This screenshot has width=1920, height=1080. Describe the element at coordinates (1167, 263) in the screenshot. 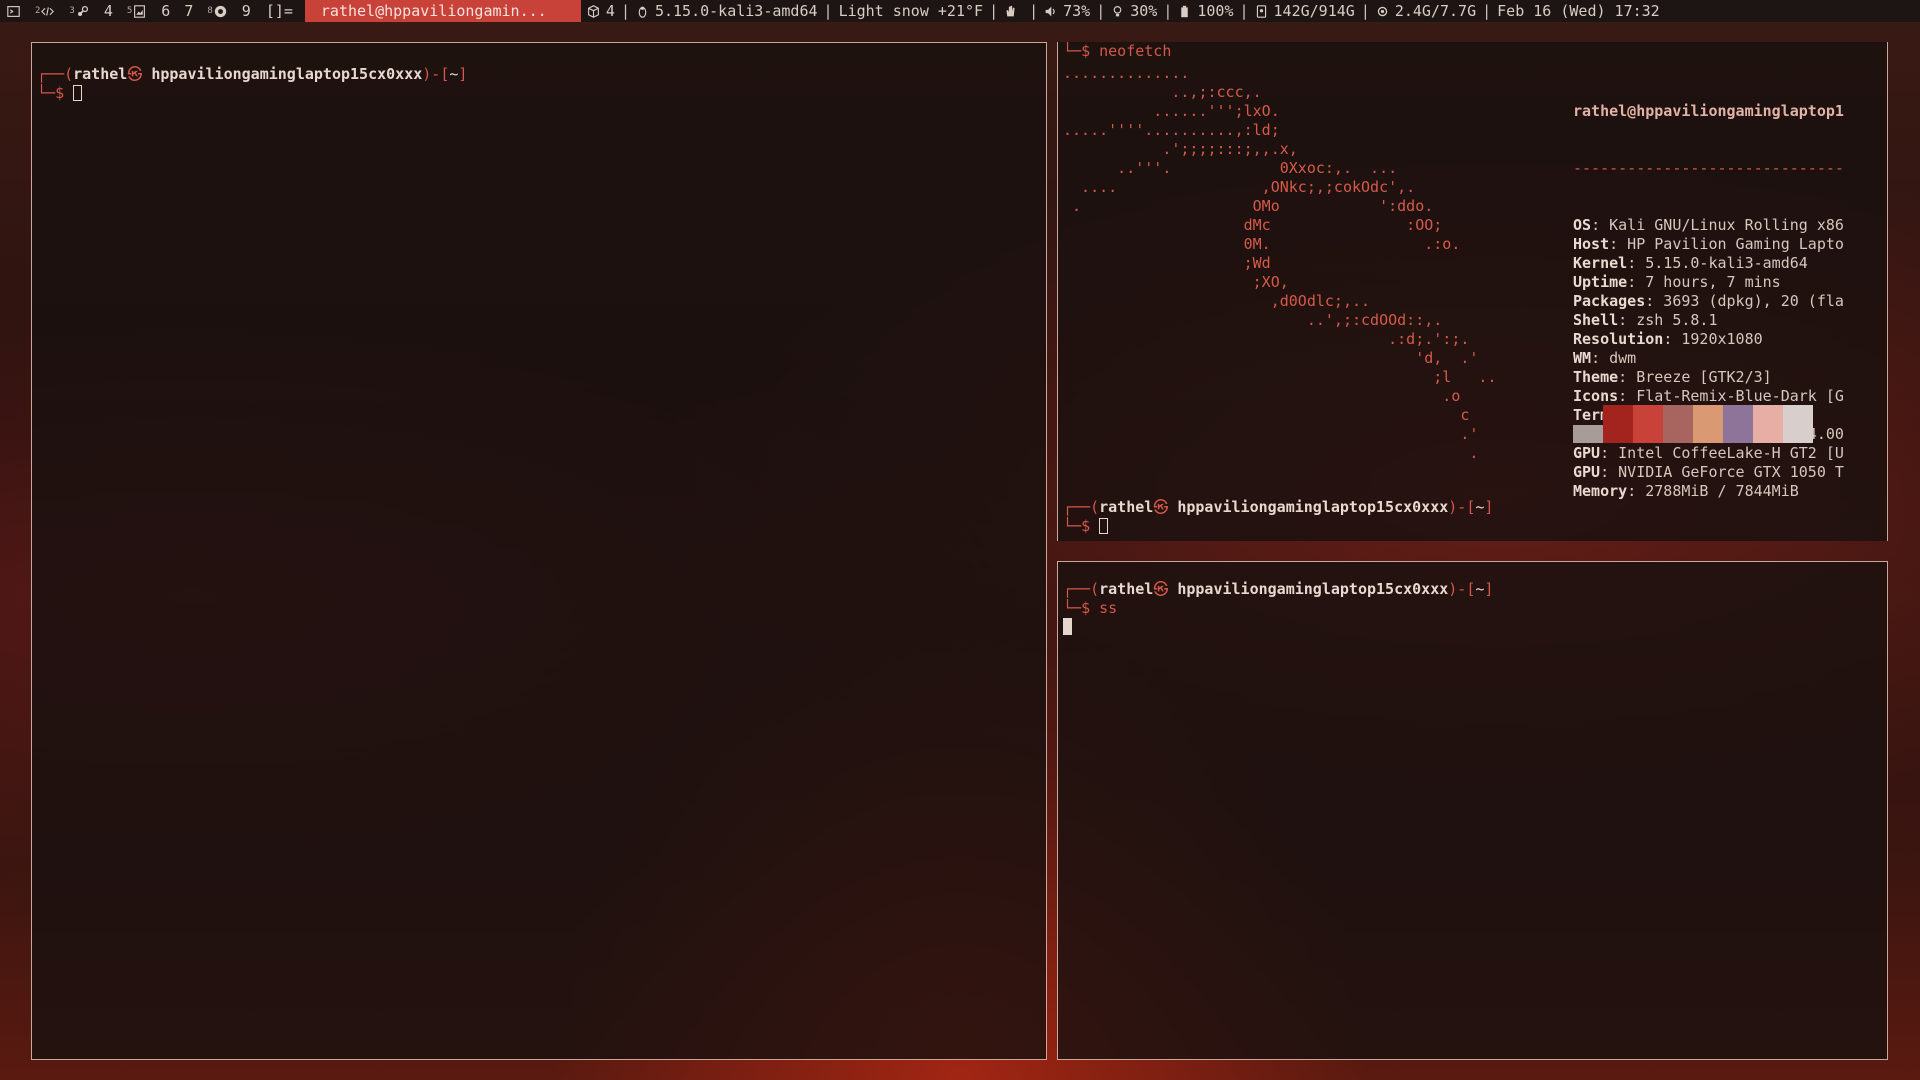

I see `ascii-line: ;Wd` at that location.